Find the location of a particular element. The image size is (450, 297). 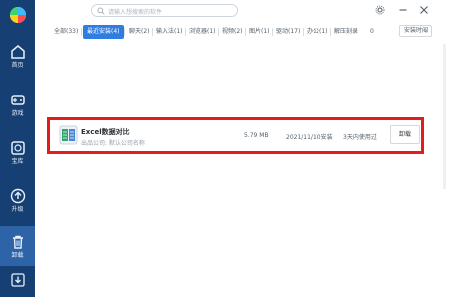

sidebar-item-label: 游戏 is located at coordinates (17, 113).